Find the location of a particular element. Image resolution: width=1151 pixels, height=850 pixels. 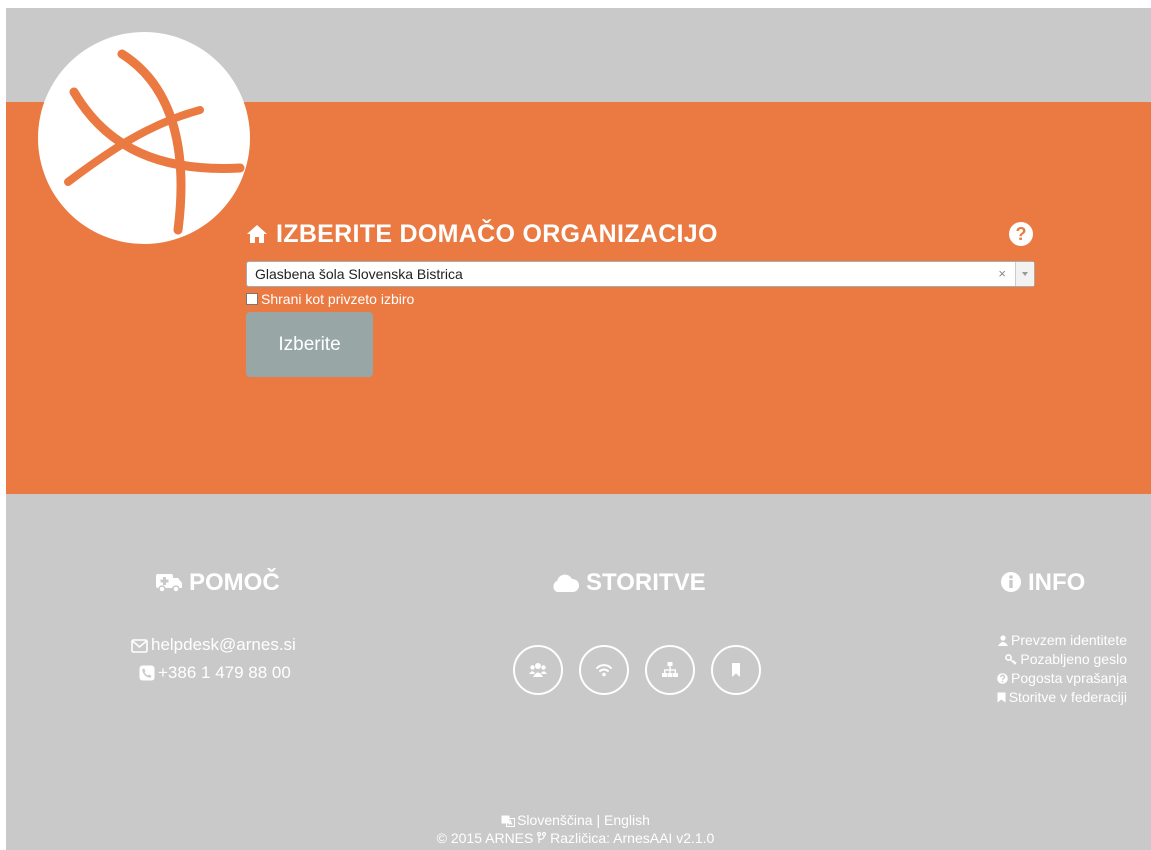

version-text: Različica: ArnesAAI v2.1.0 is located at coordinates (632, 838).